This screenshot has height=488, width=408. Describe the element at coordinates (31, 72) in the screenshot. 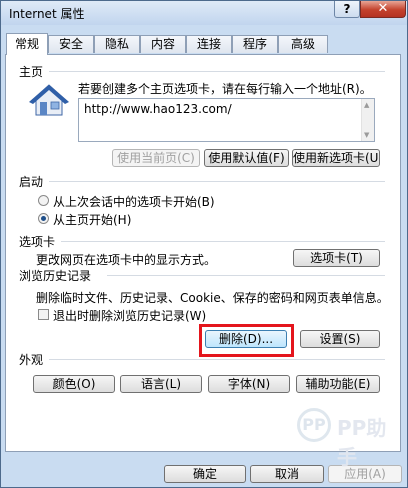

I see `home-section-title: 主页` at that location.